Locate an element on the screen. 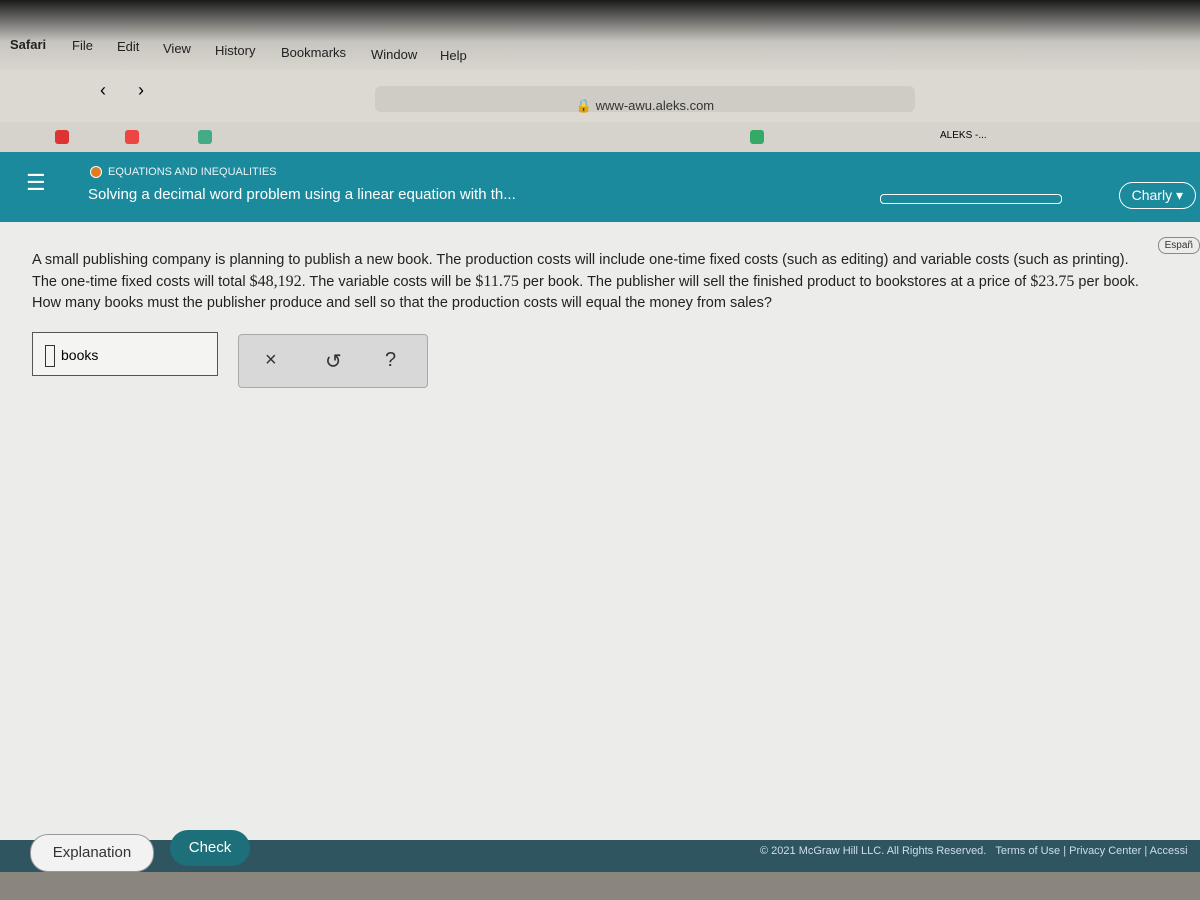  undo-icon: ↺ is located at coordinates (333, 361).